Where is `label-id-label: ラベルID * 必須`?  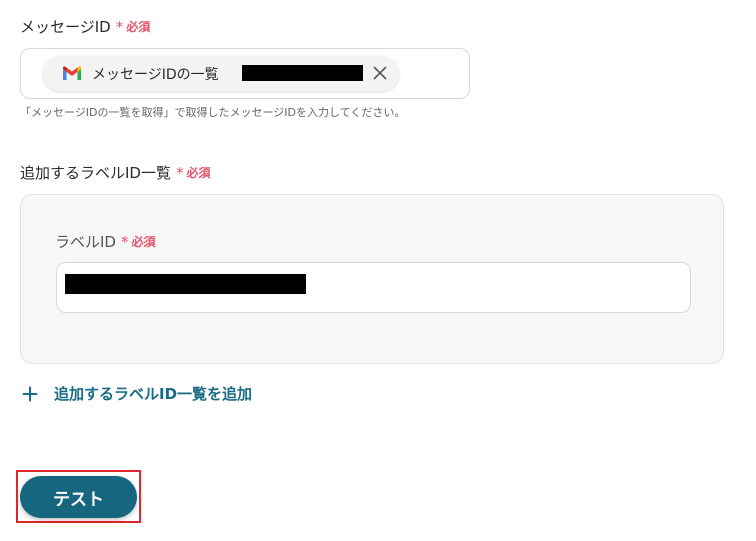 label-id-label: ラベルID * 必須 is located at coordinates (105, 241).